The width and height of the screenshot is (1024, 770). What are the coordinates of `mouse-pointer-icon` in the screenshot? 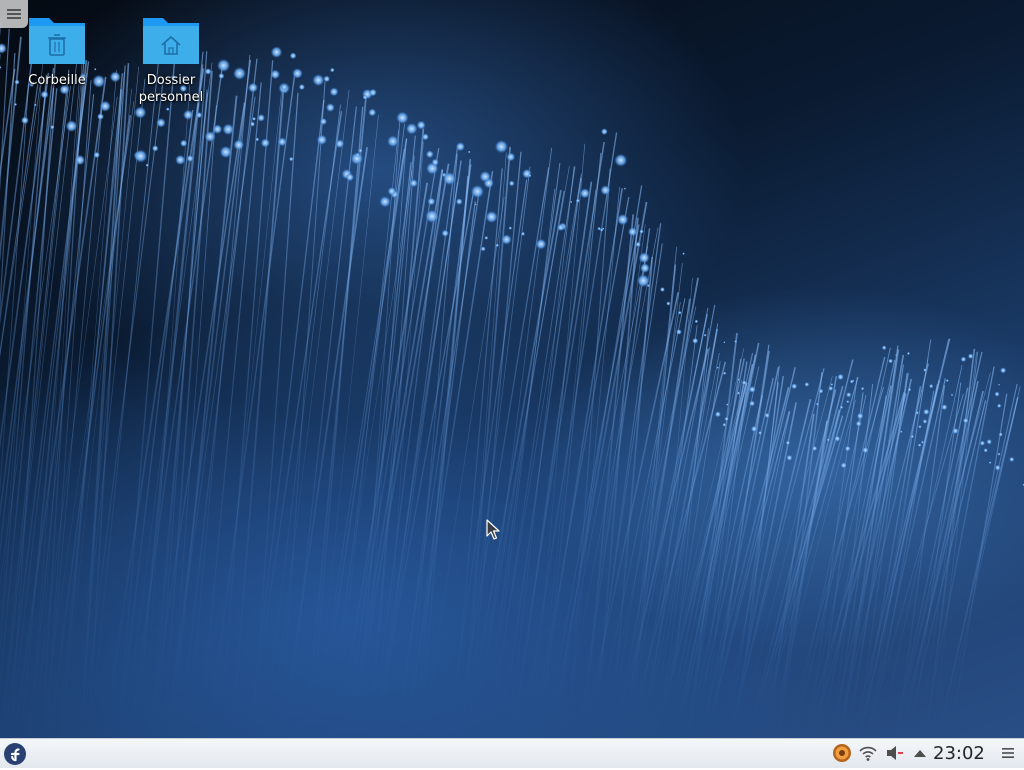 It's located at (493, 530).